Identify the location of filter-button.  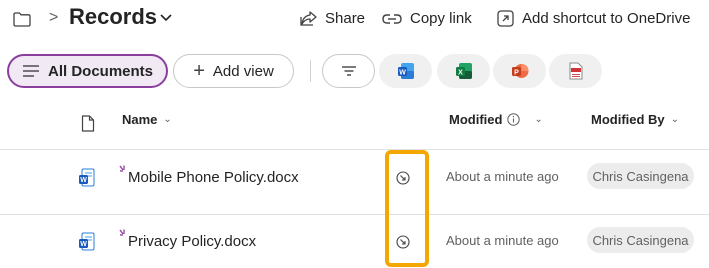
(348, 71).